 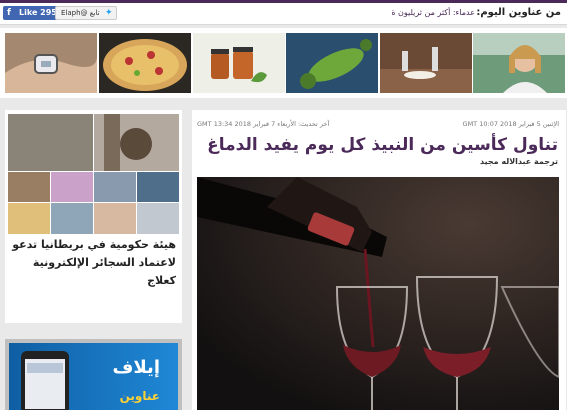 I want to click on thumbnail-jars, so click(x=239, y=63).